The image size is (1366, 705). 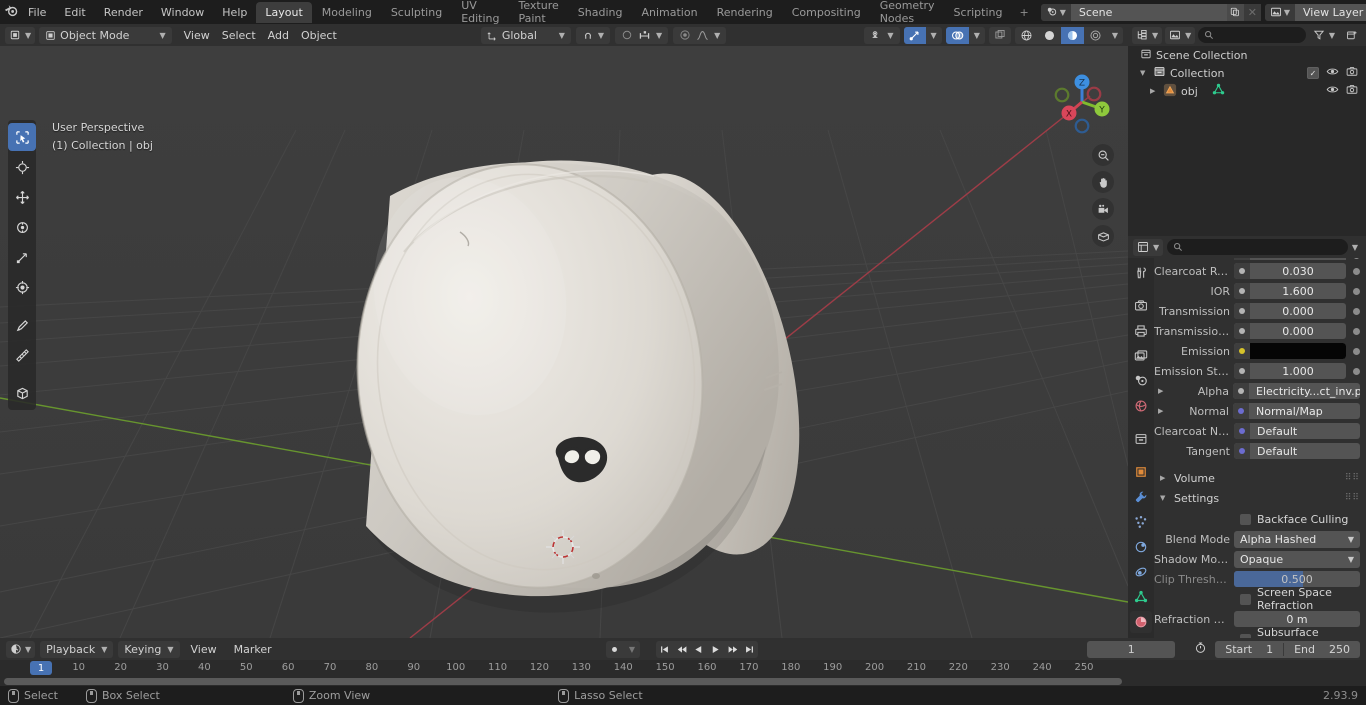 I want to click on properties-tab-viewlayer-icon, so click(x=1141, y=356).